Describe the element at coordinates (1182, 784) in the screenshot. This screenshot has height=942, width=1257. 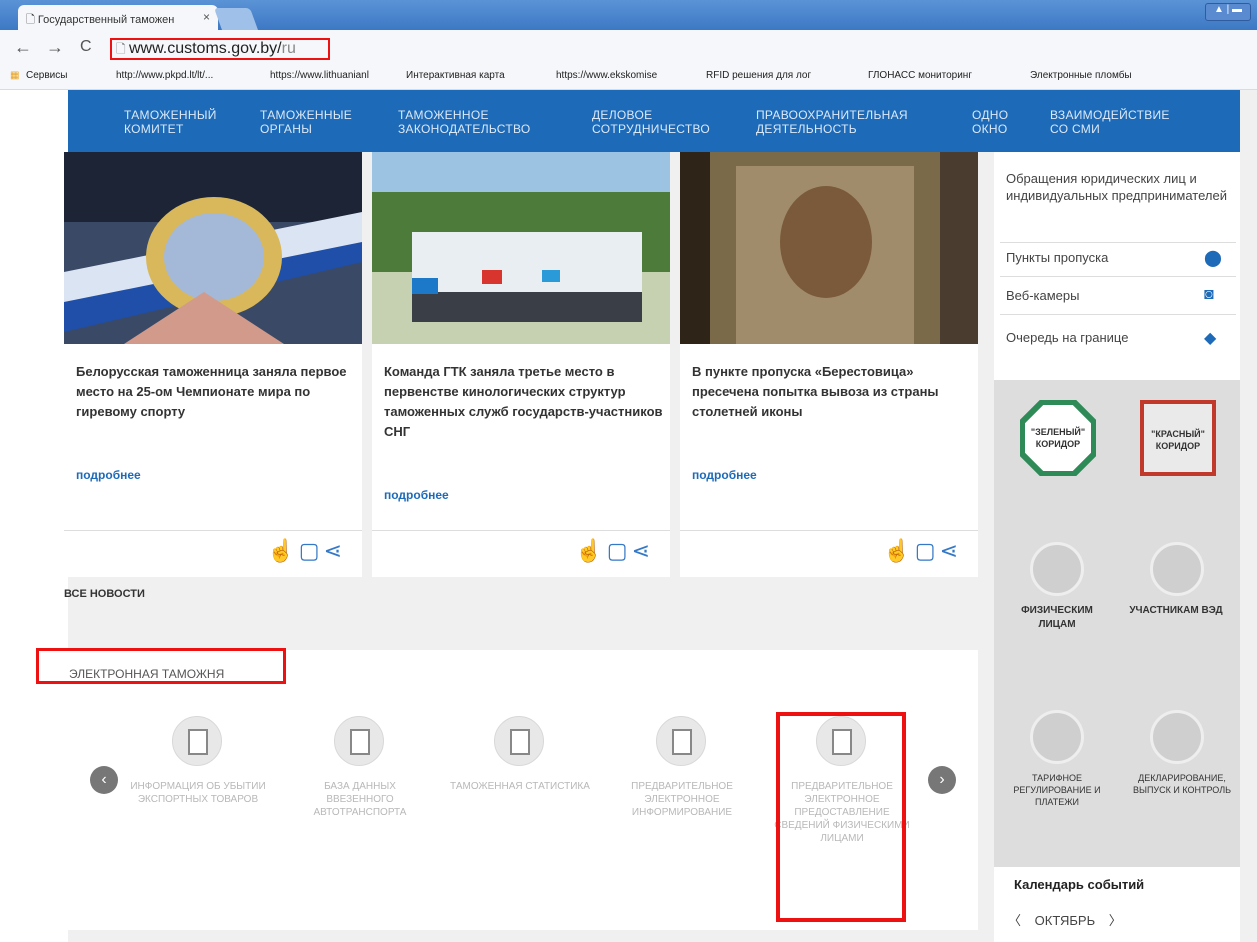
I see `declaration-link: Декларирование, выпуск и контроль` at that location.